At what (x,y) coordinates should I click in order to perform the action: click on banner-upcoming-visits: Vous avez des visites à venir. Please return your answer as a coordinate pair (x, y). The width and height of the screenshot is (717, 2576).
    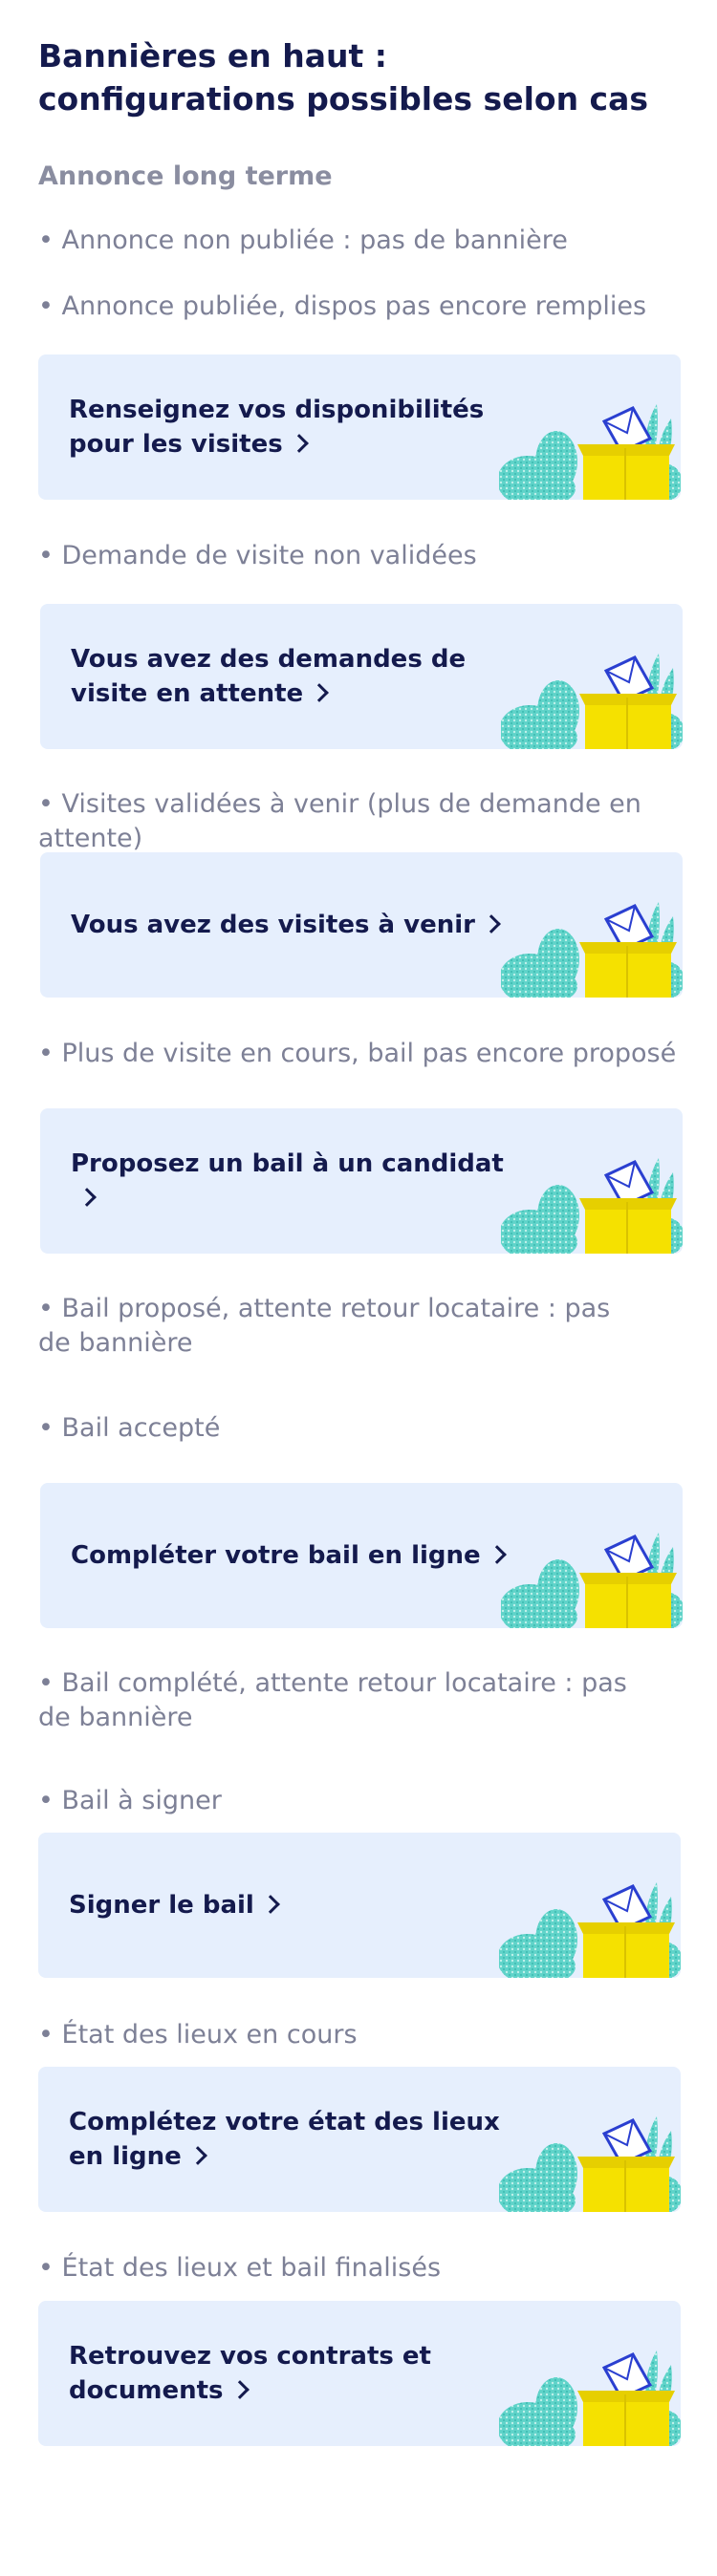
    Looking at the image, I should click on (361, 925).